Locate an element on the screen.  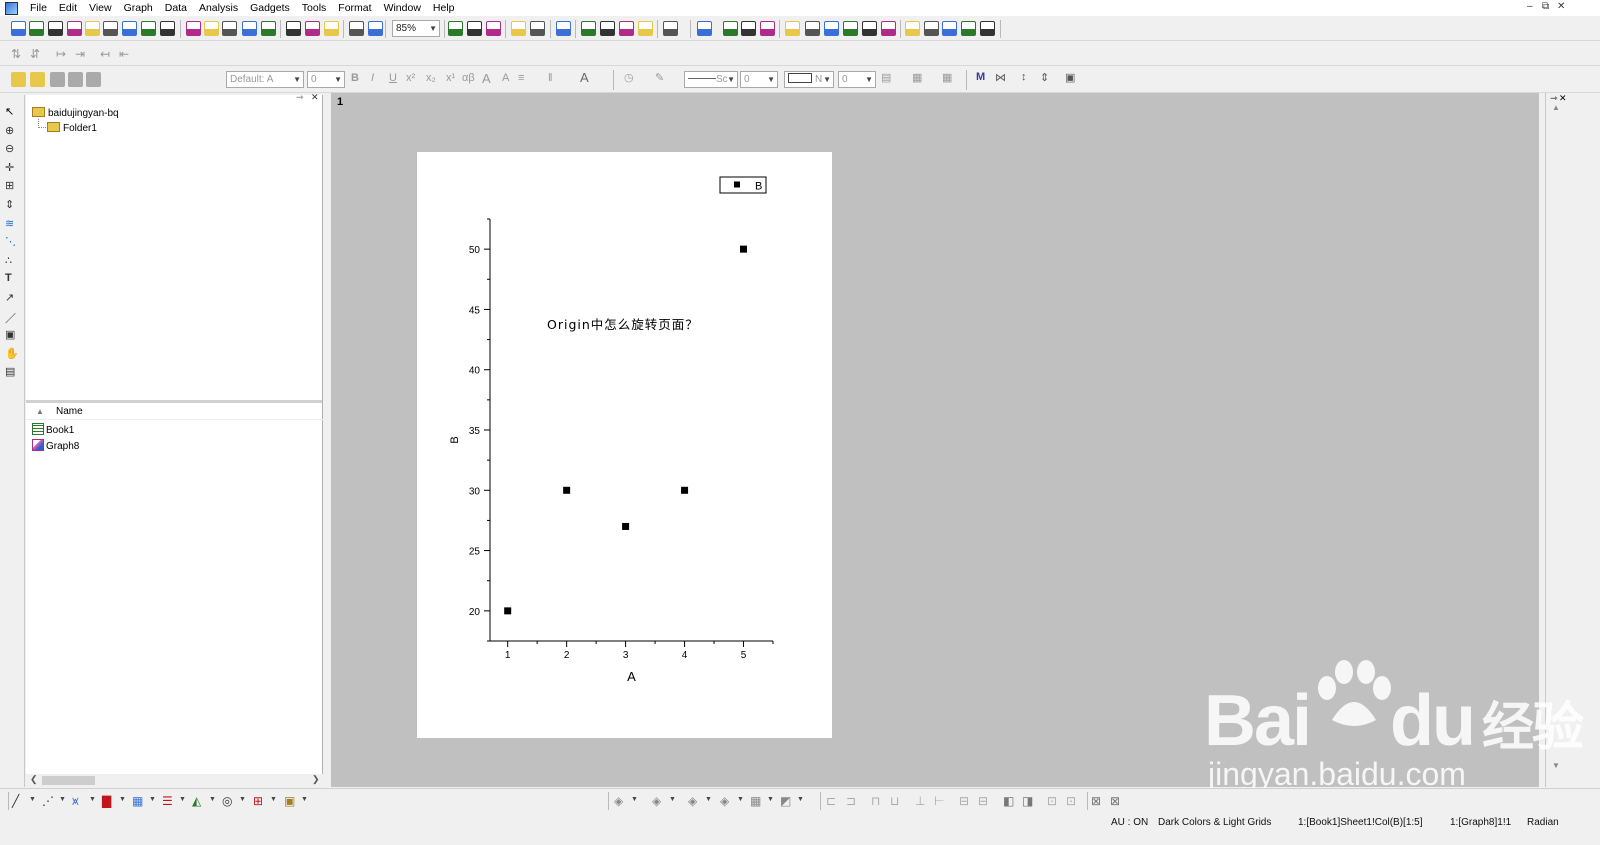
export-icon is located at coordinates (474, 28).